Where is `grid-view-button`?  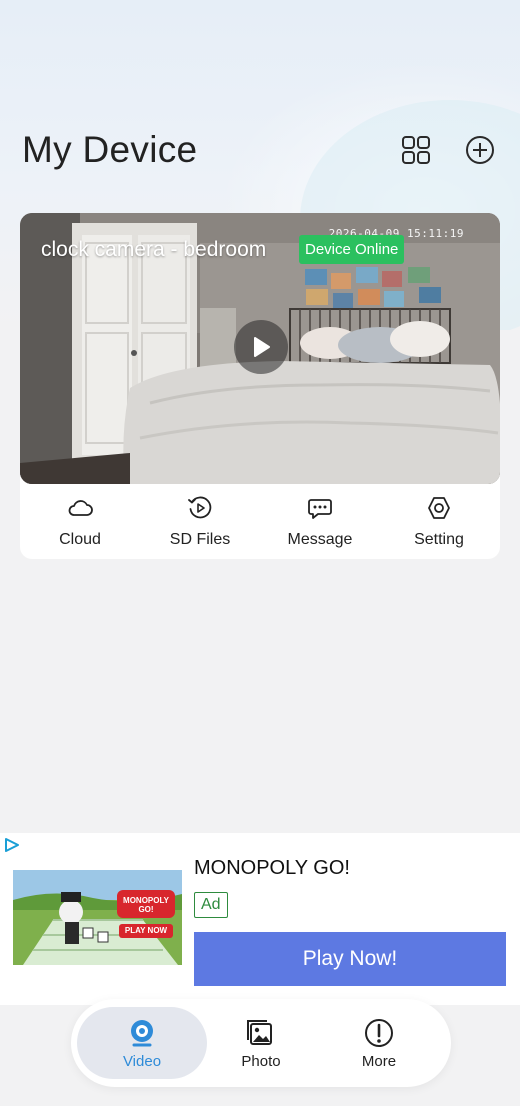 grid-view-button is located at coordinates (416, 150).